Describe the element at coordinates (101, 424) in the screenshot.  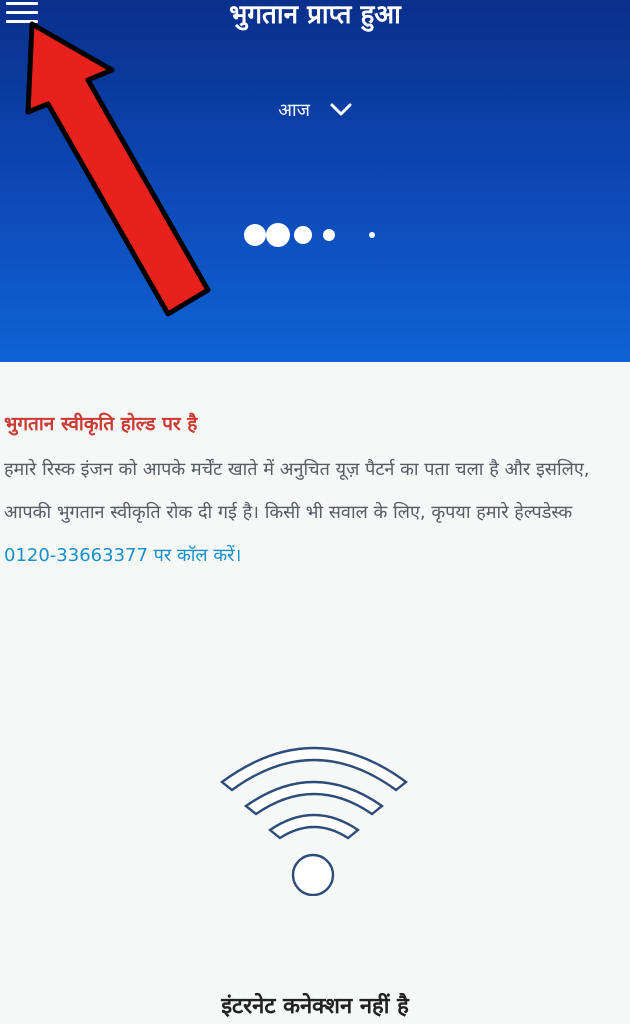
I see `hold-notice-title: भुगतान स्वीकृति होल्ड पर है` at that location.